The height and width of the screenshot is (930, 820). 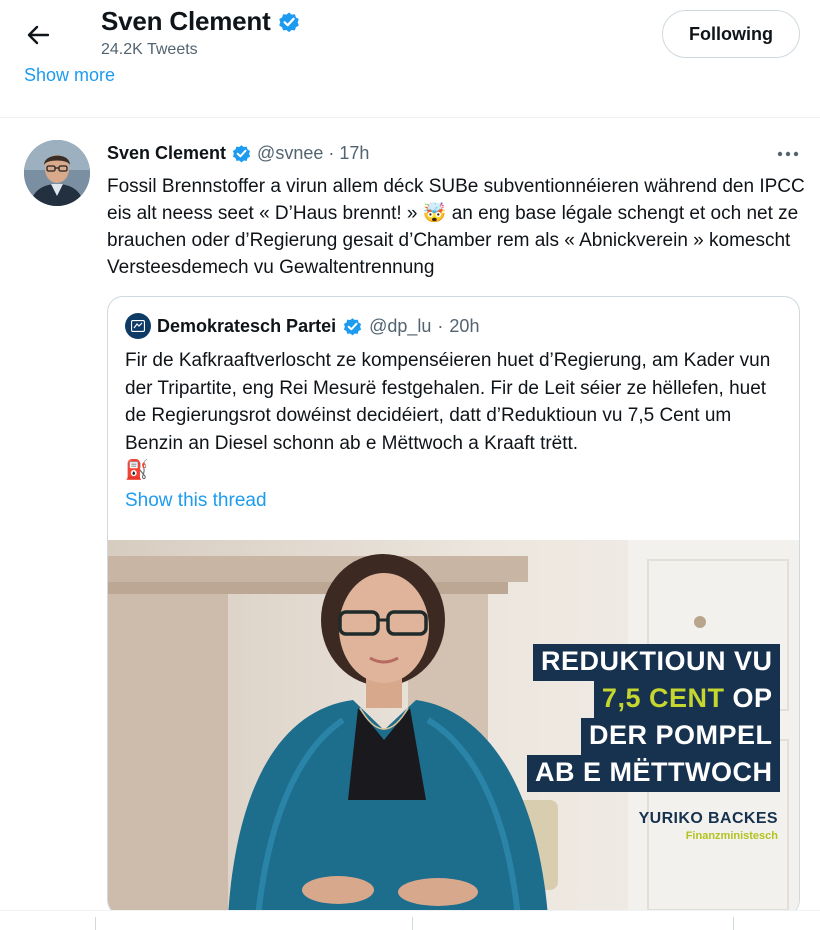 I want to click on show-more-link: Show more, so click(x=69, y=75).